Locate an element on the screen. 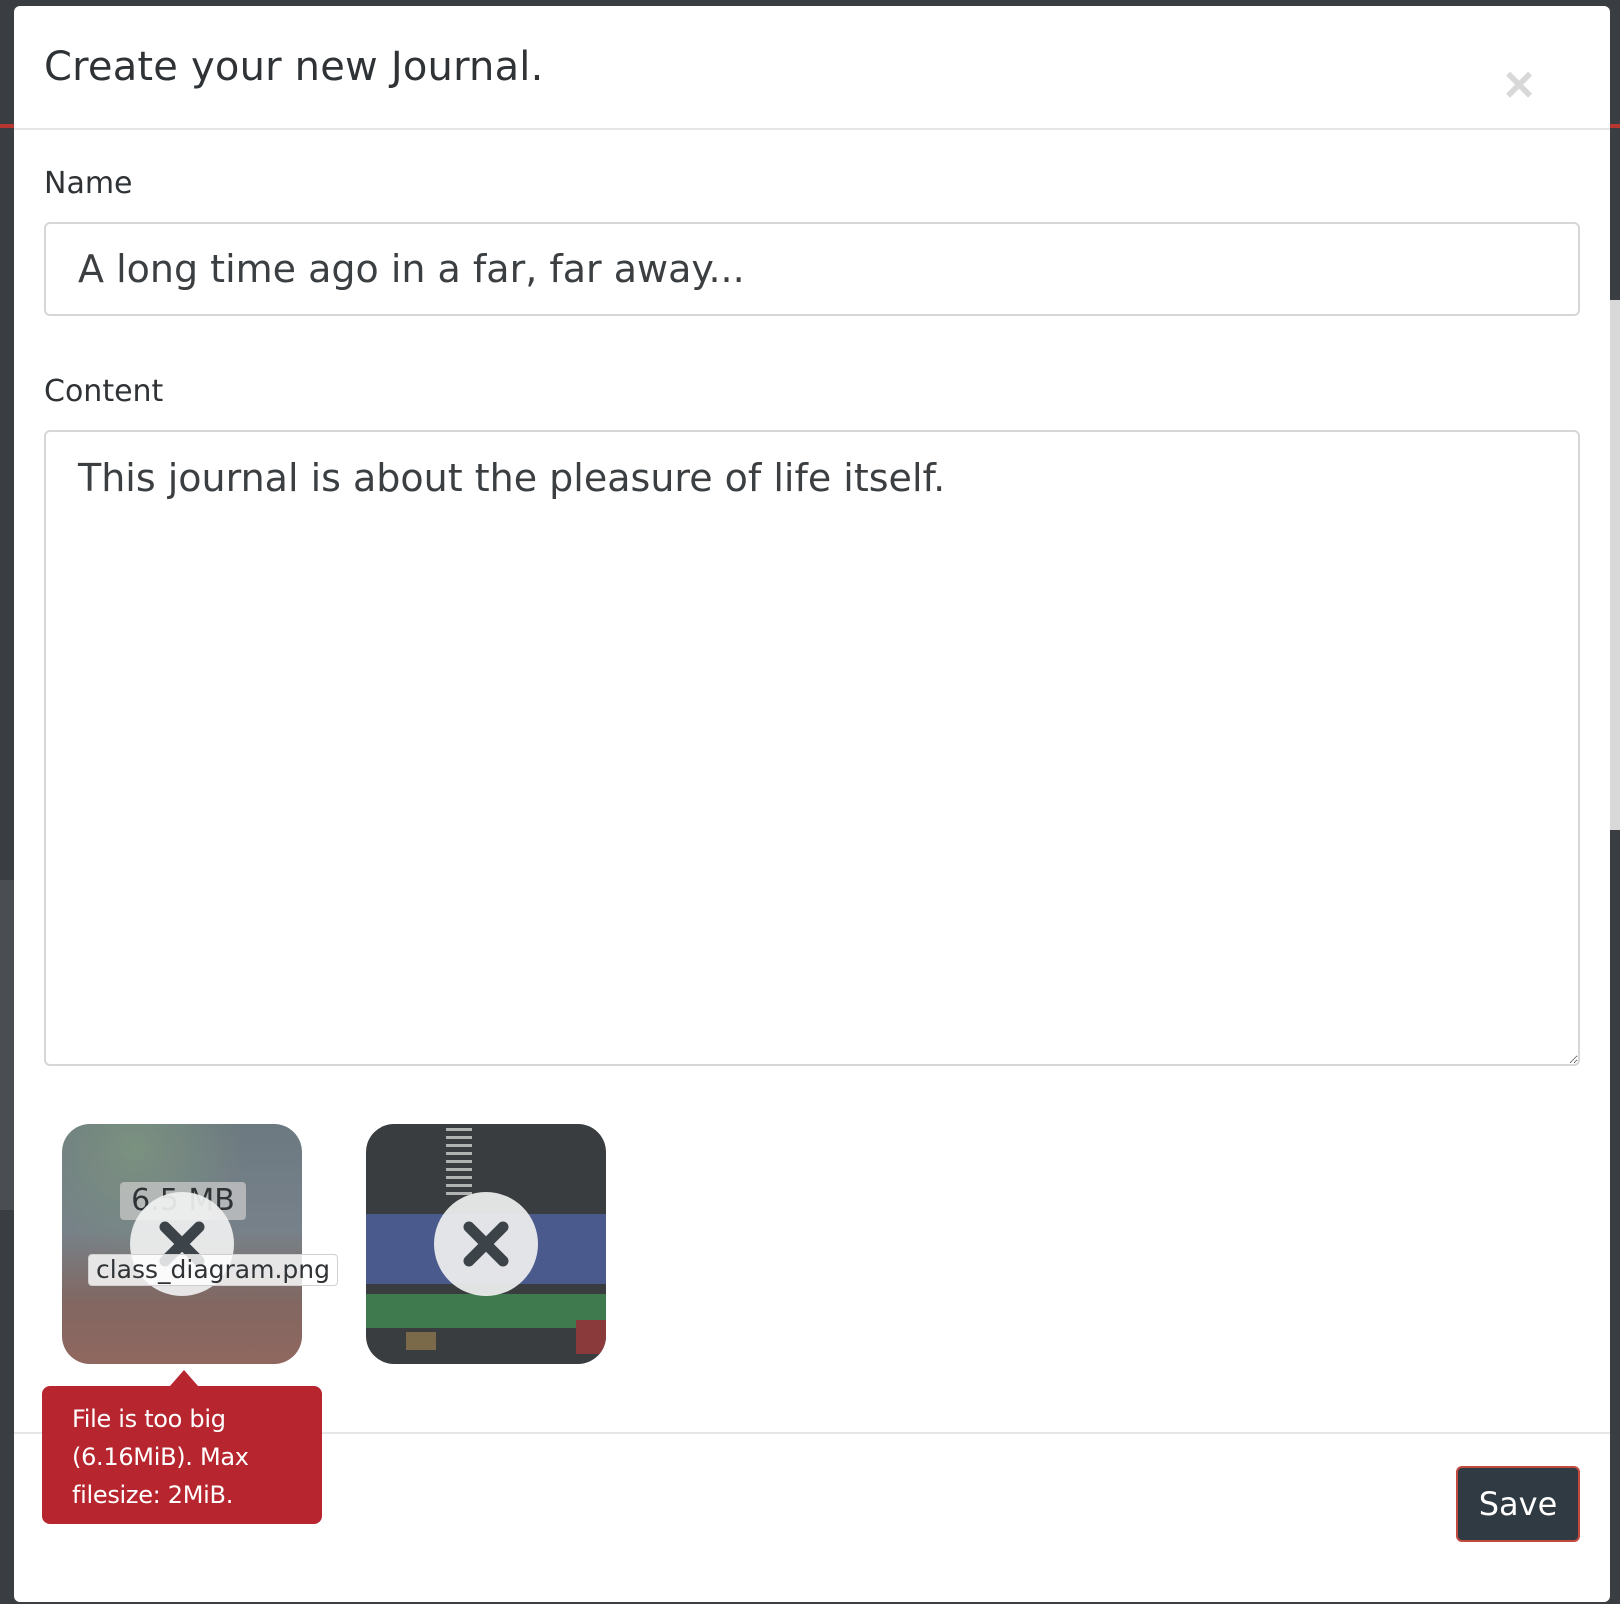  error-tooltip-arrow is located at coordinates (184, 1378).